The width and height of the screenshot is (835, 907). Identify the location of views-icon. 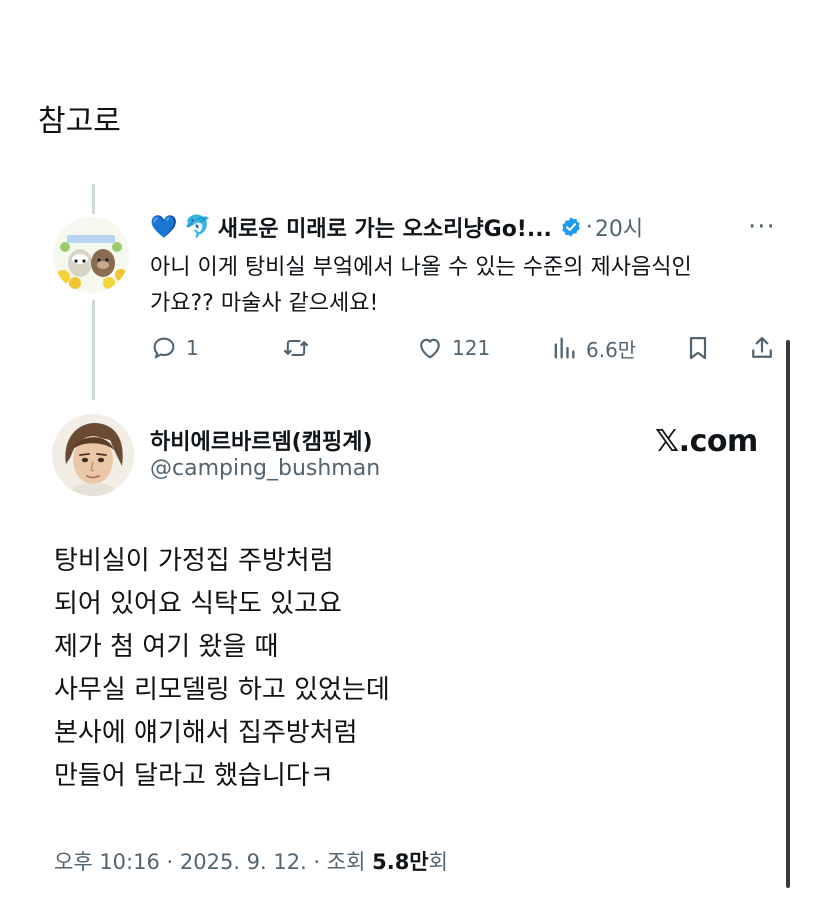
(564, 348).